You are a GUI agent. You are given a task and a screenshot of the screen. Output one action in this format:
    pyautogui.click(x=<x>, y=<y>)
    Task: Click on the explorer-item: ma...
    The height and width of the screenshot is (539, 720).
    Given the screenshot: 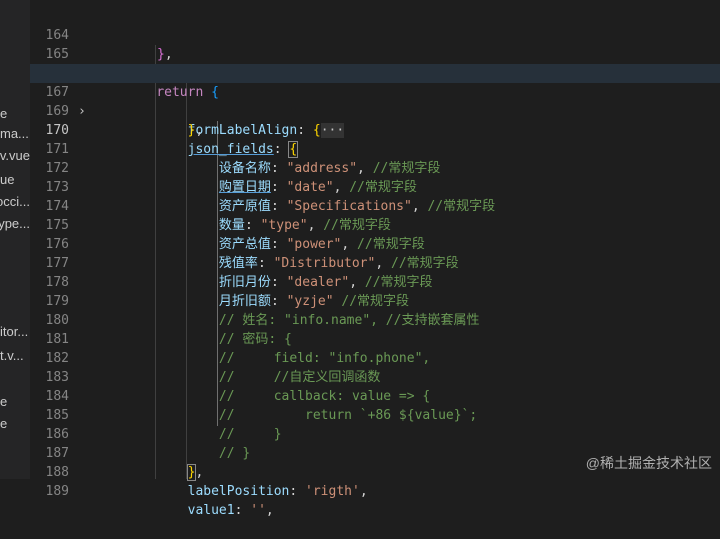 What is the action you would take?
    pyautogui.click(x=15, y=133)
    